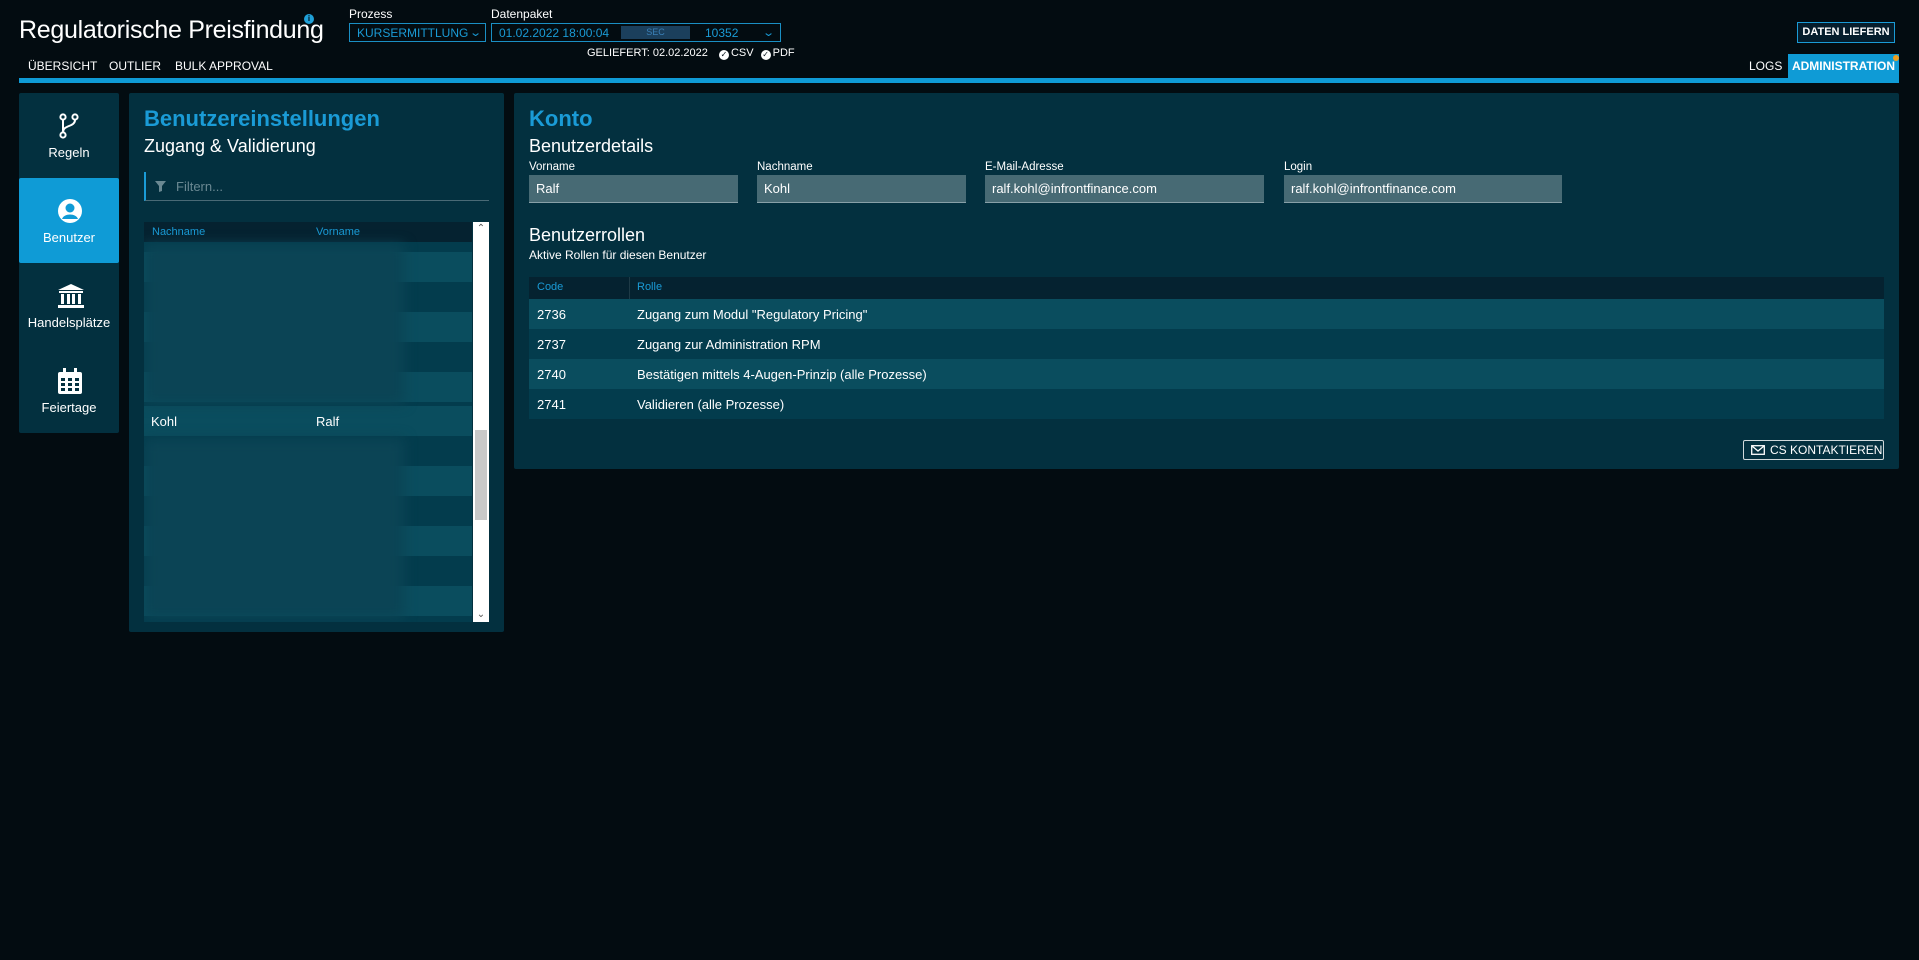  What do you see at coordinates (69, 237) in the screenshot?
I see `sidebar-item-label: Benutzer` at bounding box center [69, 237].